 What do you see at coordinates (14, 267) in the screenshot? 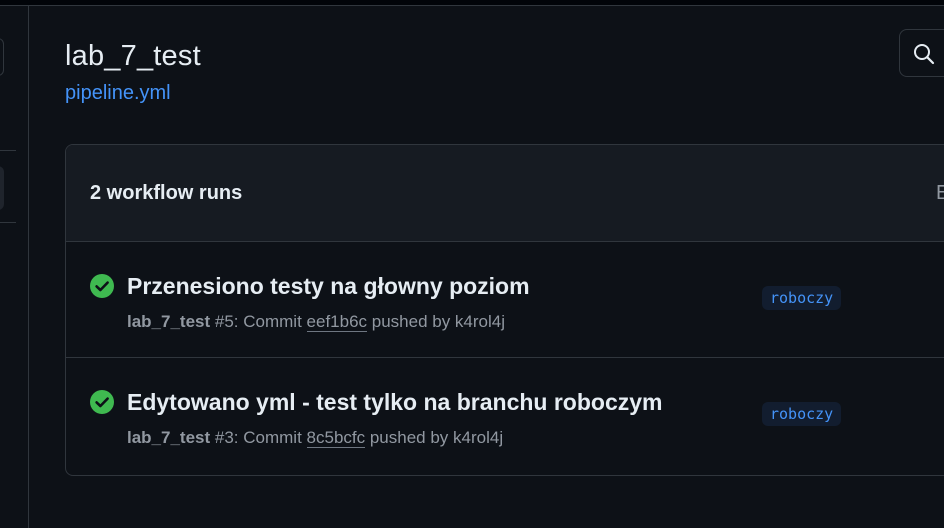
I see `workflow-sidebar` at bounding box center [14, 267].